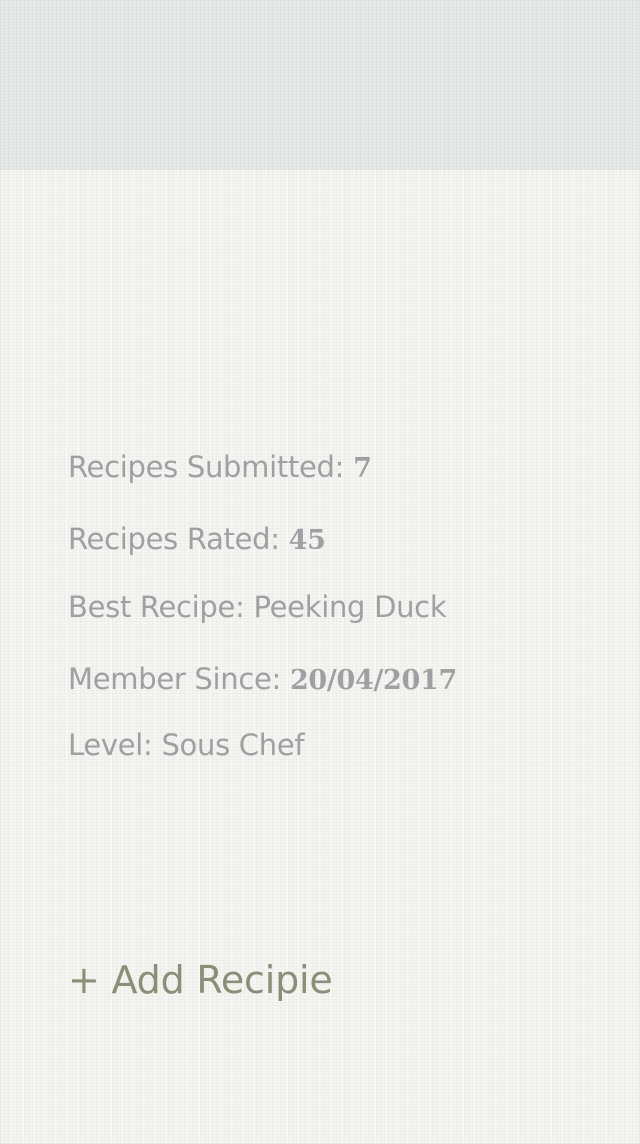 Image resolution: width=640 pixels, height=1144 pixels. Describe the element at coordinates (373, 680) in the screenshot. I see `member-since-value: 20/04/2017` at that location.